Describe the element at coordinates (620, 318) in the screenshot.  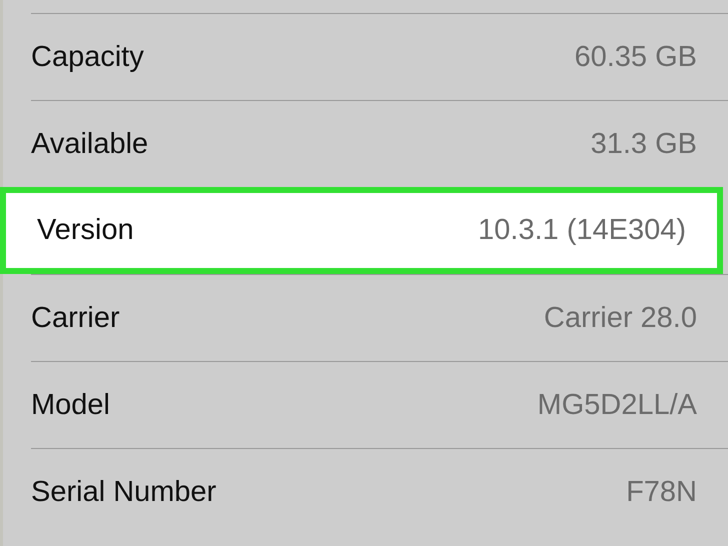
I see `row-value: Carrier 28.0` at that location.